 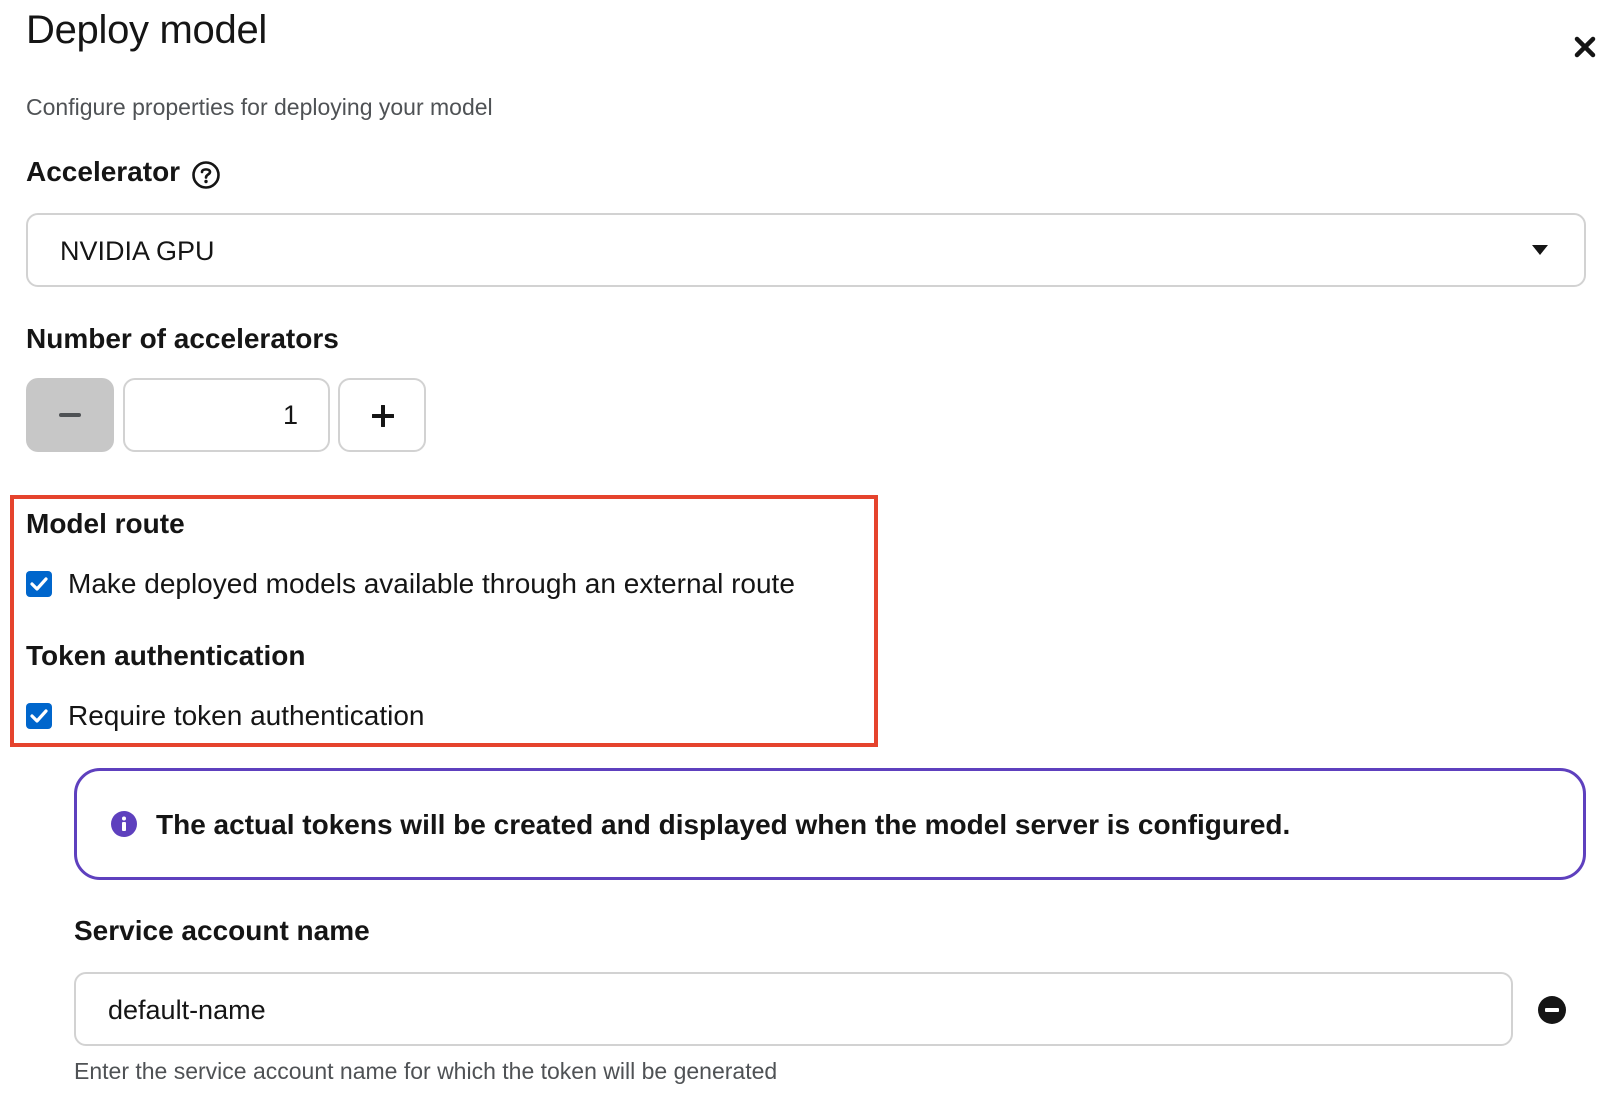 I want to click on caret-down-icon, so click(x=1540, y=250).